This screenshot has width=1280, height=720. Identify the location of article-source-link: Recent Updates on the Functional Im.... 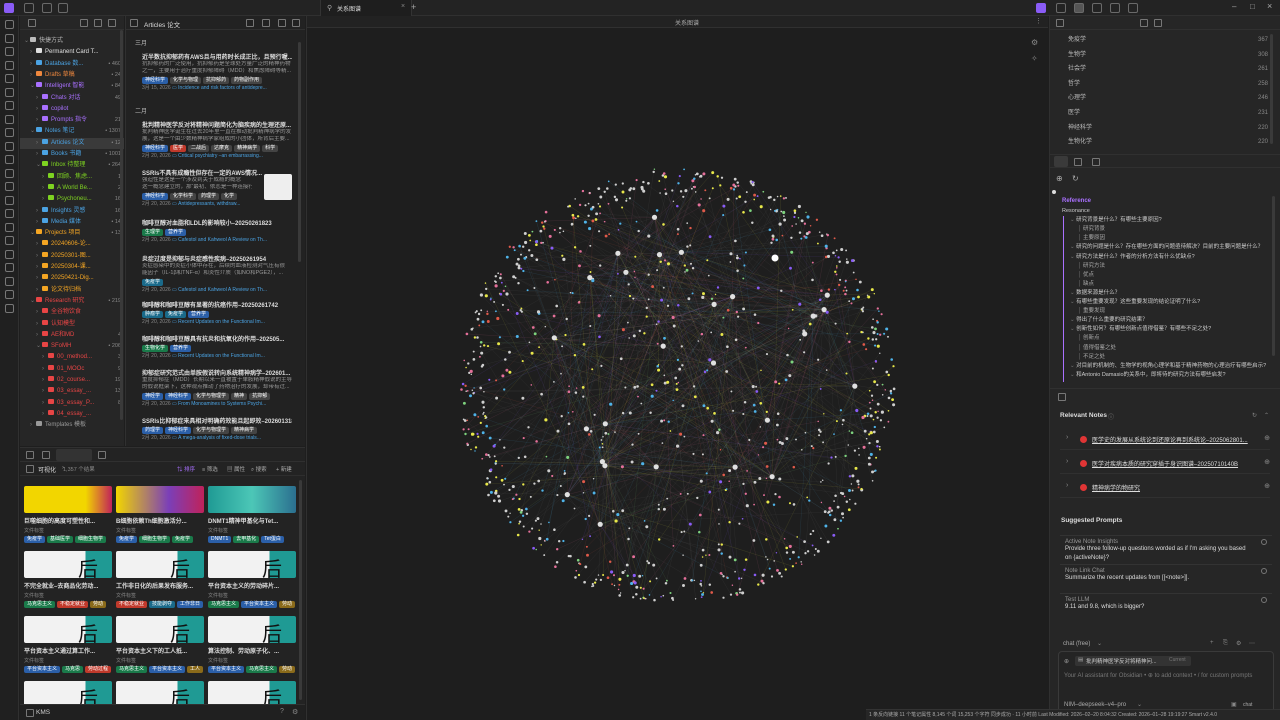
(221, 322).